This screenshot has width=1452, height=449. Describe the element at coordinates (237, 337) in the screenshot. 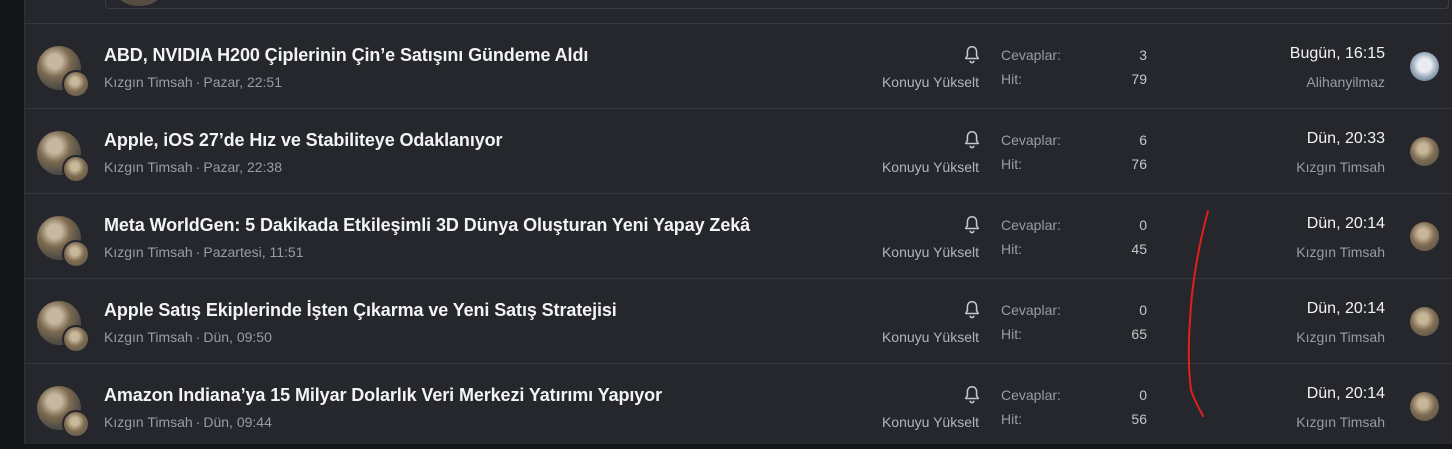

I see `start-date: Dün, 09:50` at that location.